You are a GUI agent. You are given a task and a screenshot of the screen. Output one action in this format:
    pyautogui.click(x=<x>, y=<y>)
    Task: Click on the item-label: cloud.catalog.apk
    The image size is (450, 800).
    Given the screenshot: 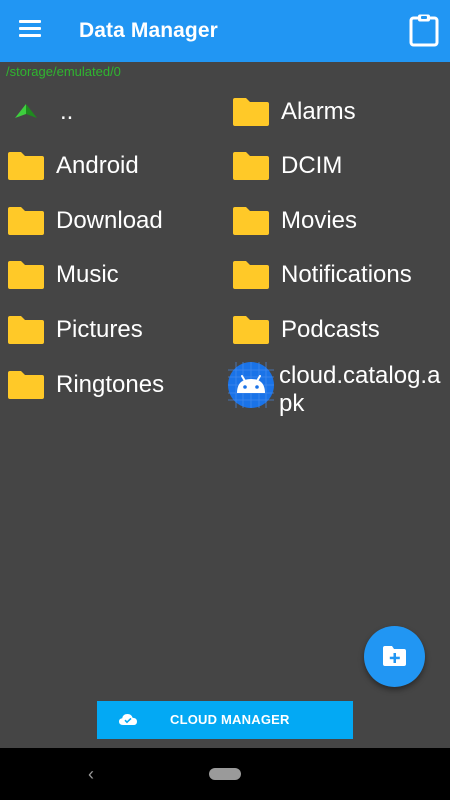 What is the action you would take?
    pyautogui.click(x=360, y=389)
    